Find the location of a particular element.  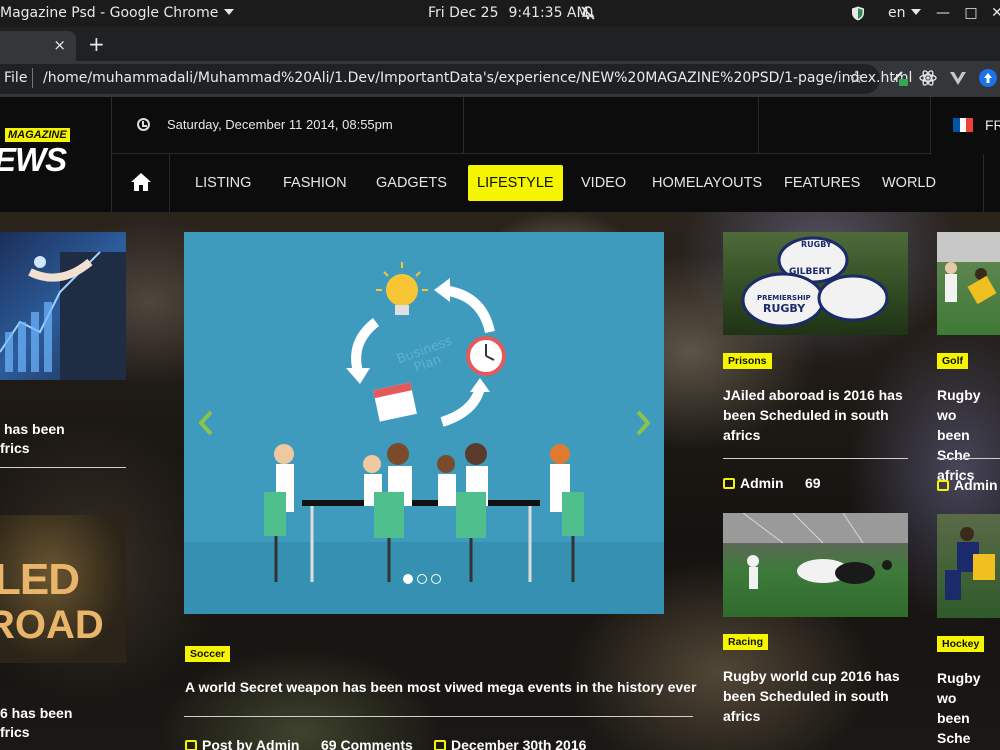

article-title-line: africs is located at coordinates (742, 435).